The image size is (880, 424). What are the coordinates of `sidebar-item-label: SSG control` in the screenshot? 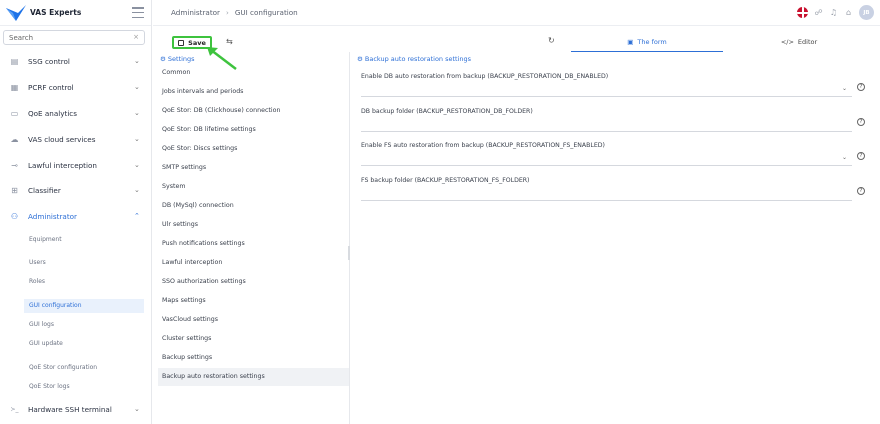 It's located at (49, 61).